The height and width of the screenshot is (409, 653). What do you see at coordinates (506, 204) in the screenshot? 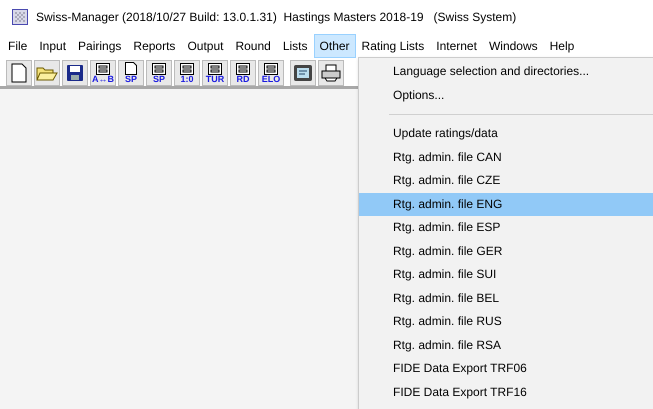
I see `menu-option: Rtg. admin. file ENG` at bounding box center [506, 204].